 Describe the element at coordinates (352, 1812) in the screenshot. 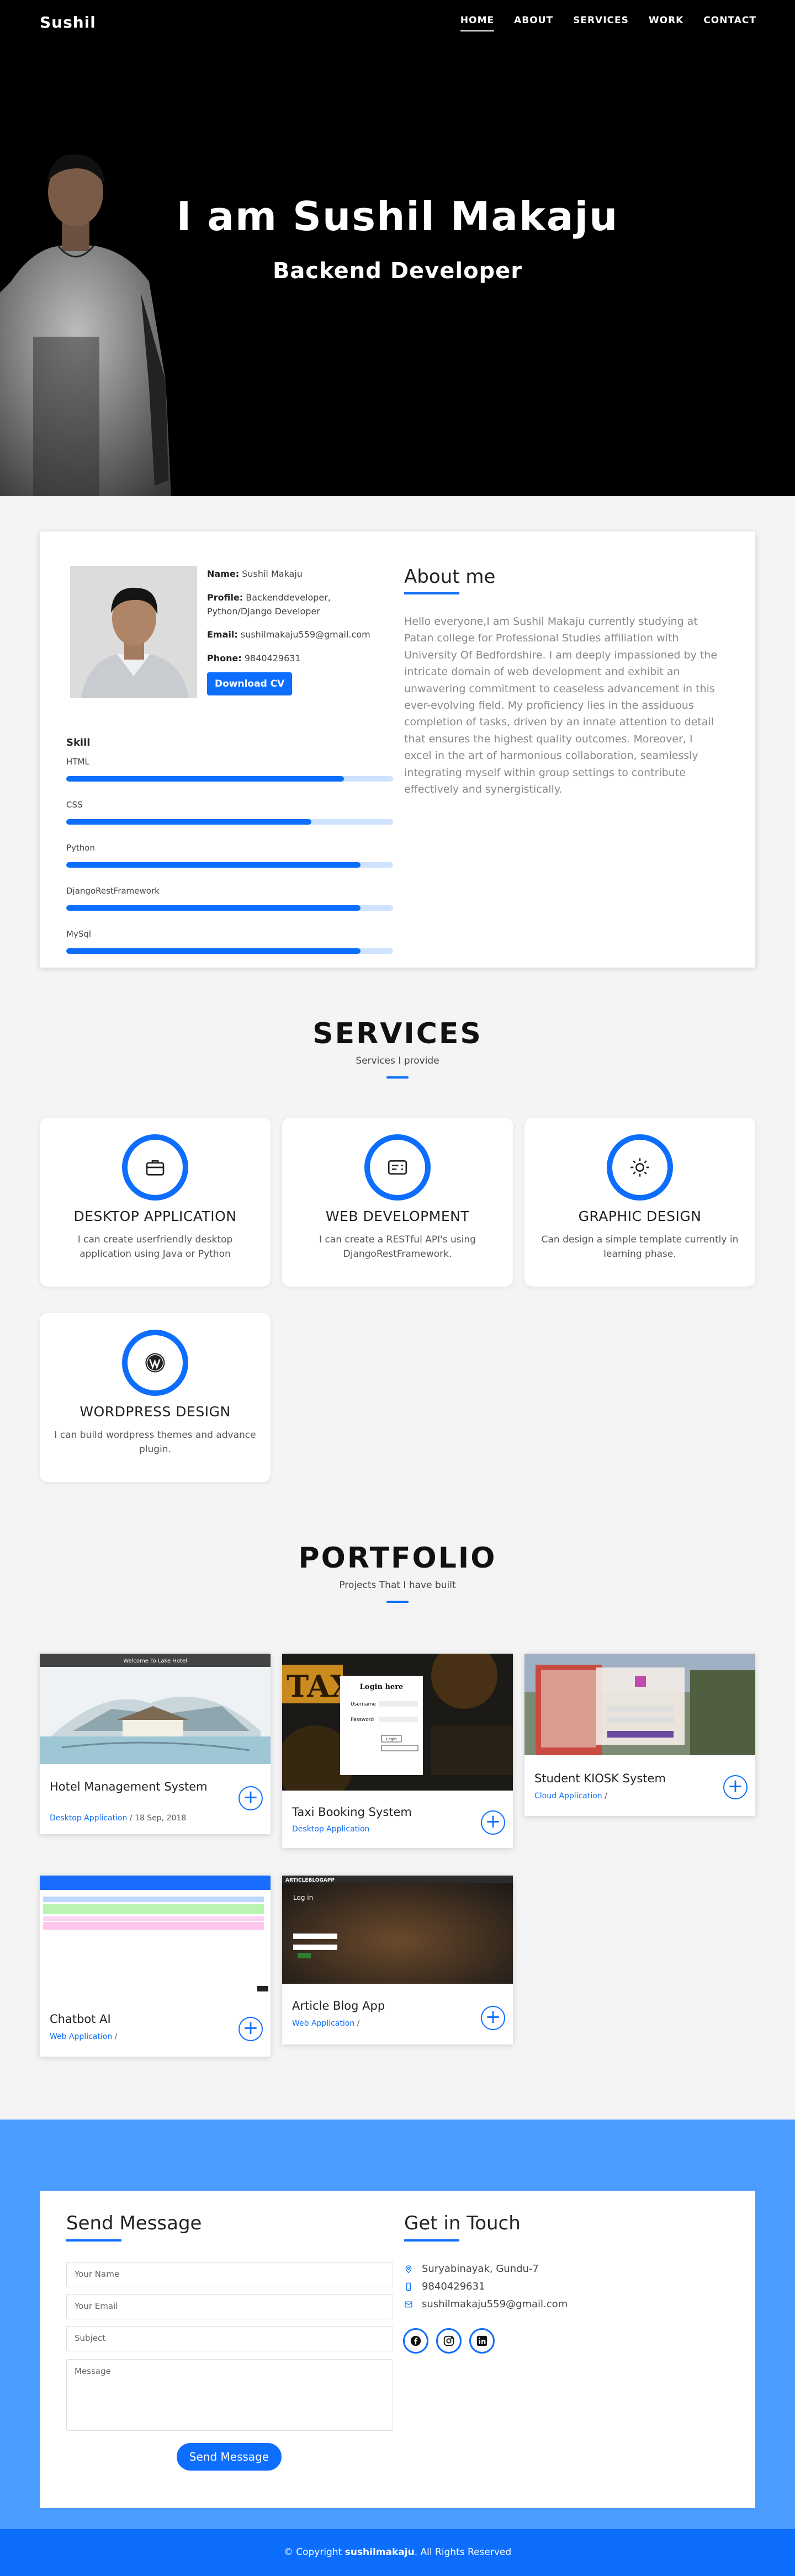

I see `project-name: Taxi Booking System` at that location.